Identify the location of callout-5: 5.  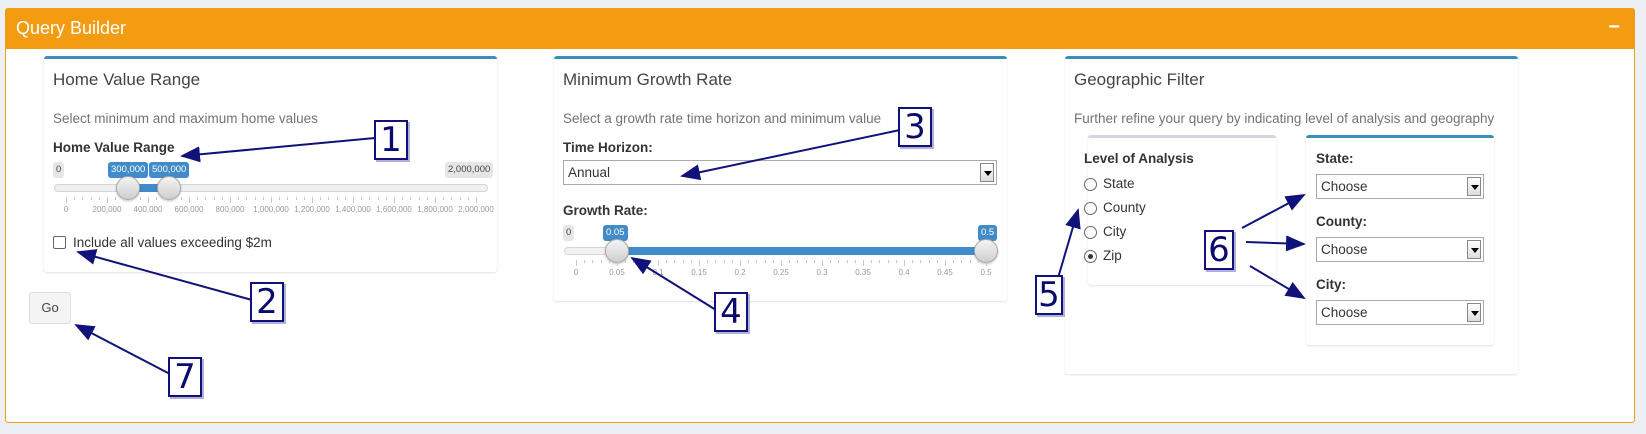
(1049, 295).